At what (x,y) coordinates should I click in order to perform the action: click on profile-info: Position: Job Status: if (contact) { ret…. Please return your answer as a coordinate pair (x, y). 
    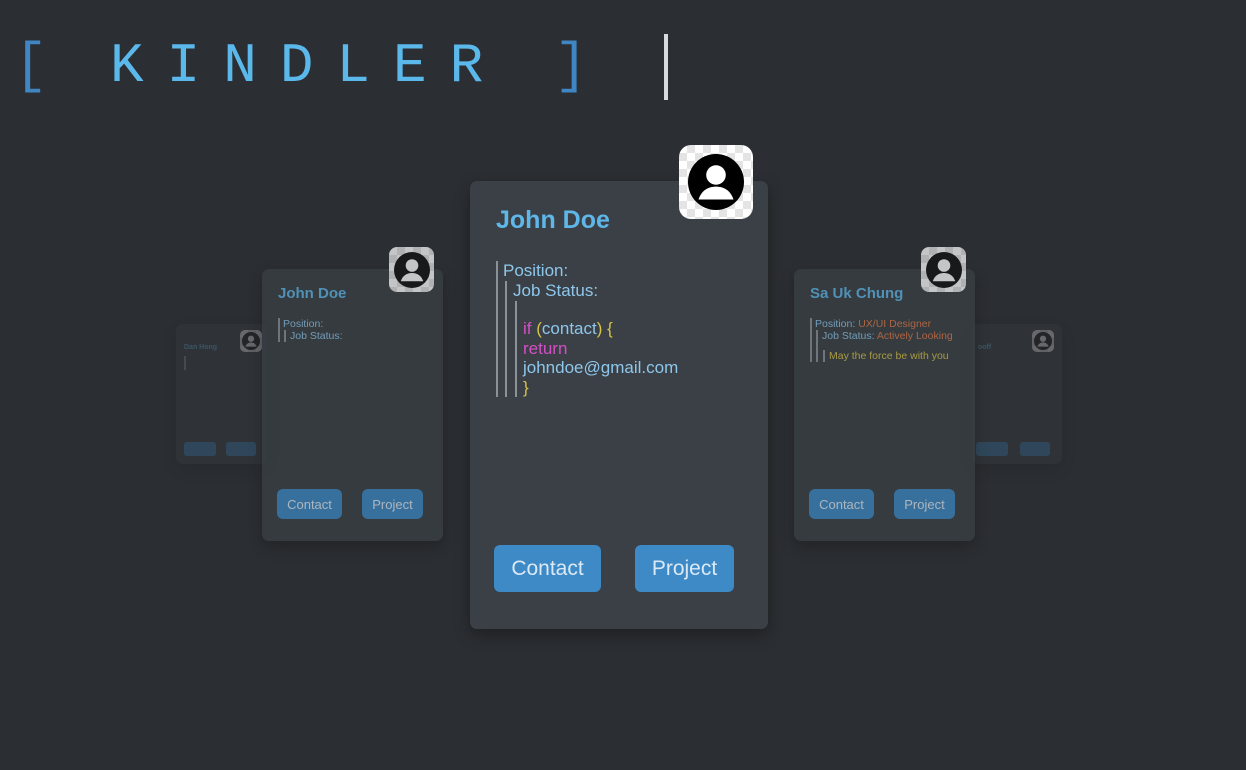
    Looking at the image, I should click on (587, 329).